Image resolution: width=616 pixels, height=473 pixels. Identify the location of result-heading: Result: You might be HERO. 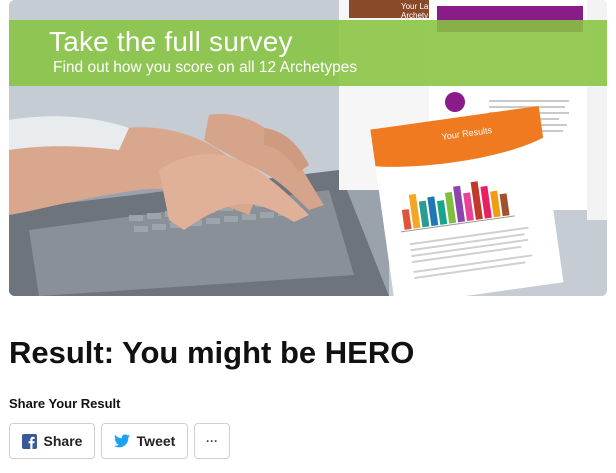
(212, 352).